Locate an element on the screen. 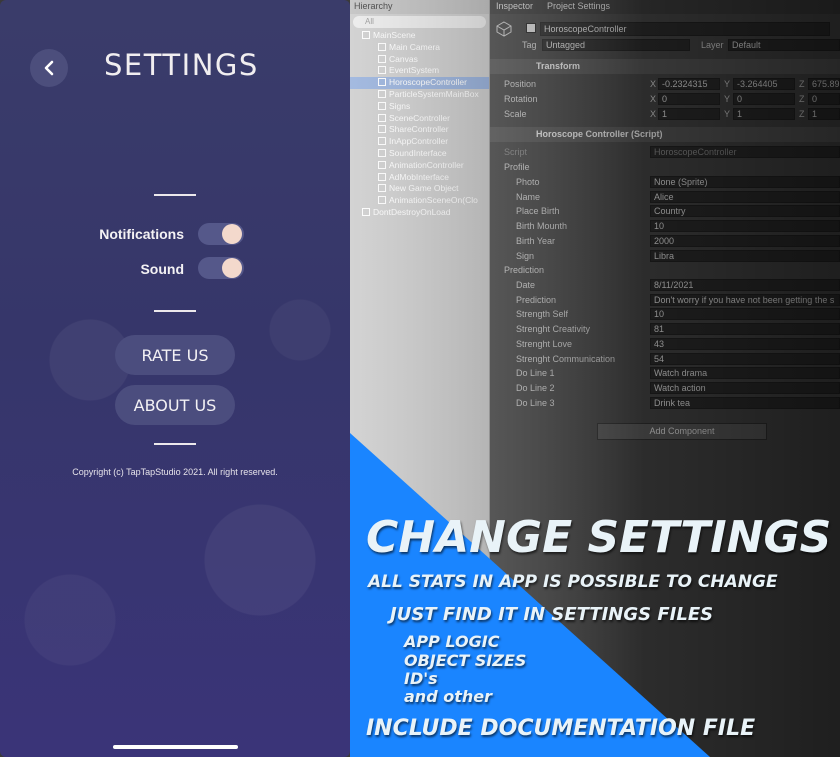  hierarchy-item: InAppController is located at coordinates (419, 142).